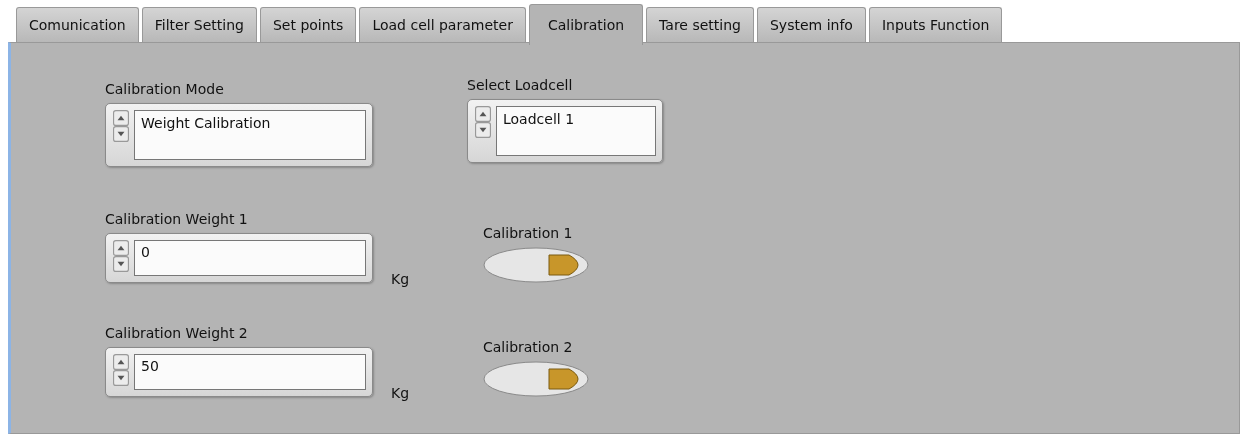  Describe the element at coordinates (700, 24) in the screenshot. I see `tab: Tare setting` at that location.